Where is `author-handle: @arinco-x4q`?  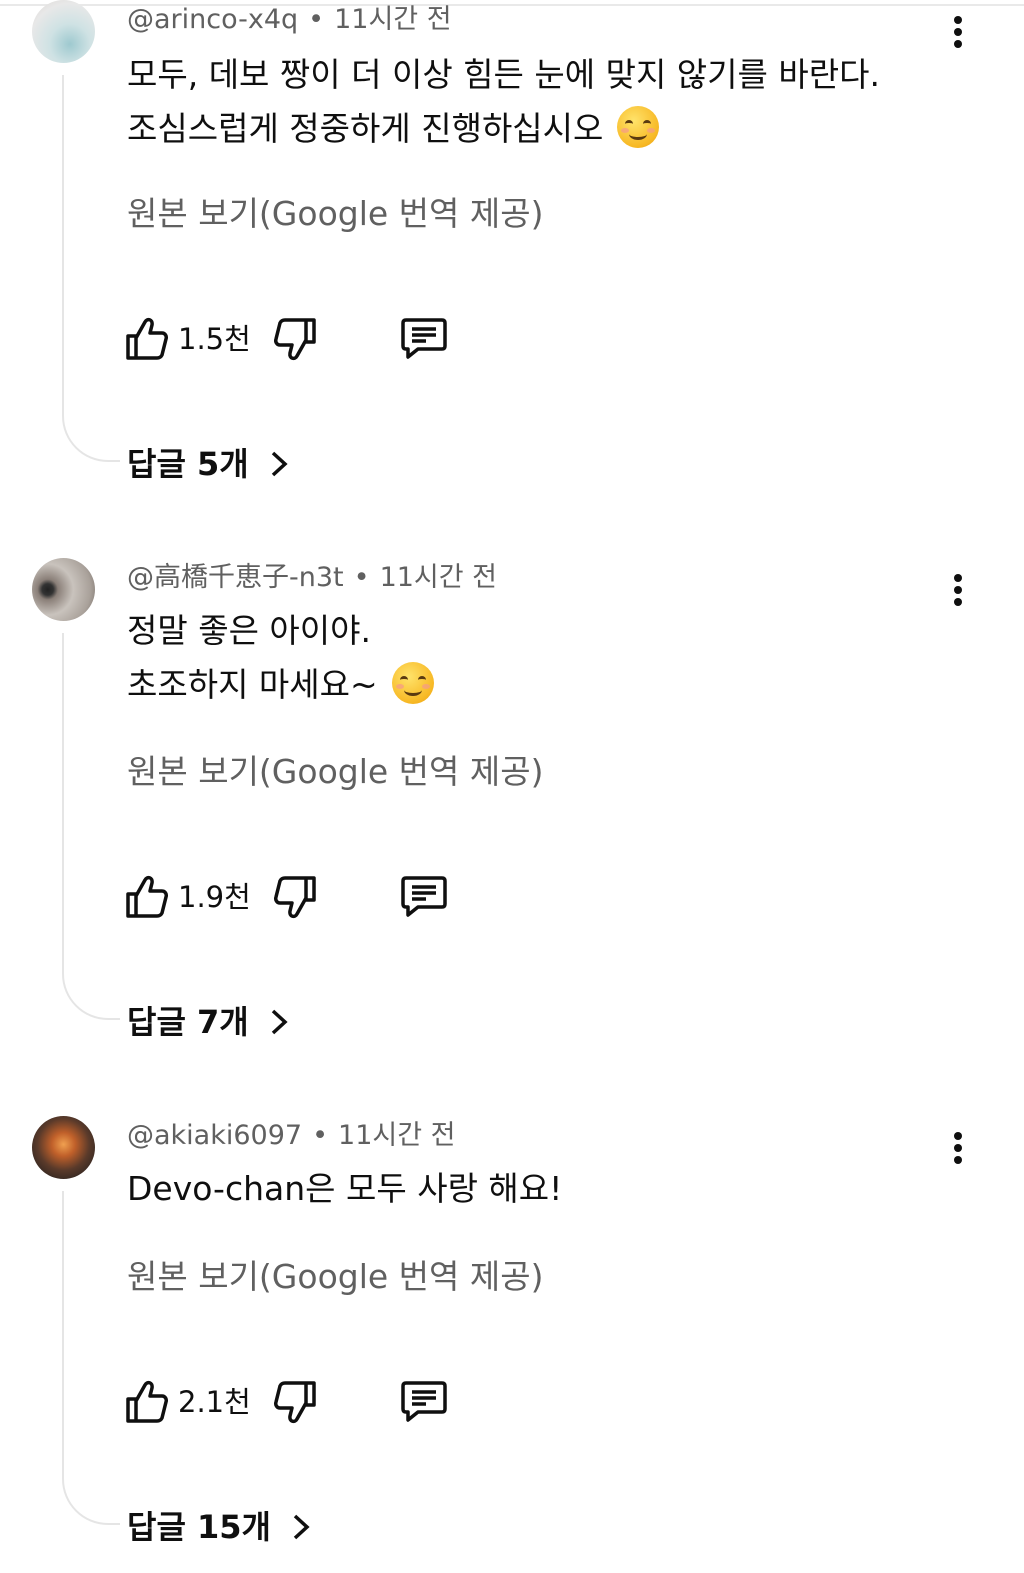 author-handle: @arinco-x4q is located at coordinates (212, 19).